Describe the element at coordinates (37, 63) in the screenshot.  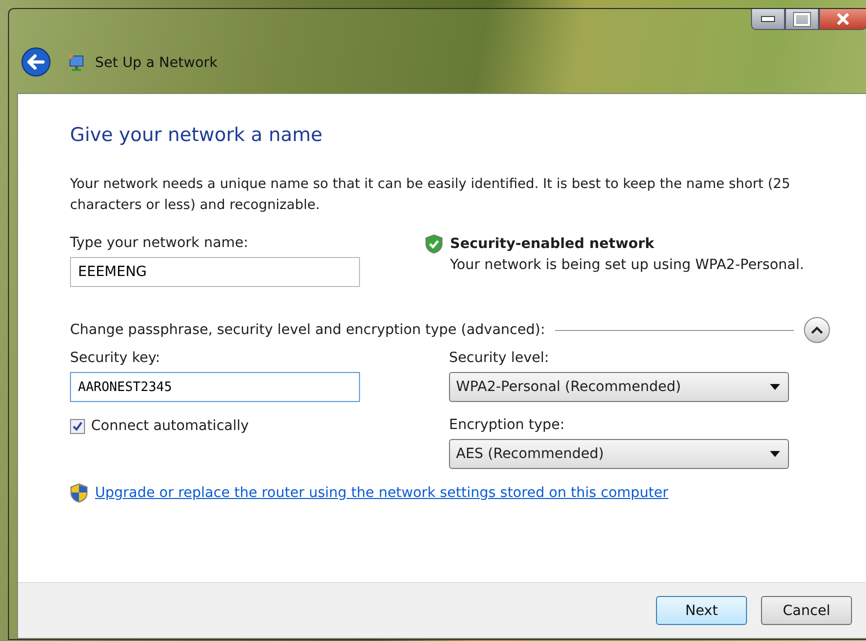
I see `back-button` at that location.